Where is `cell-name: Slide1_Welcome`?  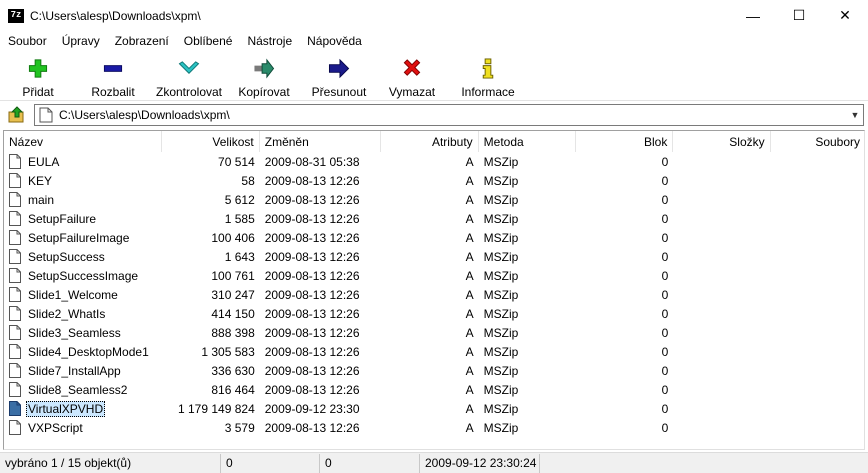 cell-name: Slide1_Welcome is located at coordinates (83, 294).